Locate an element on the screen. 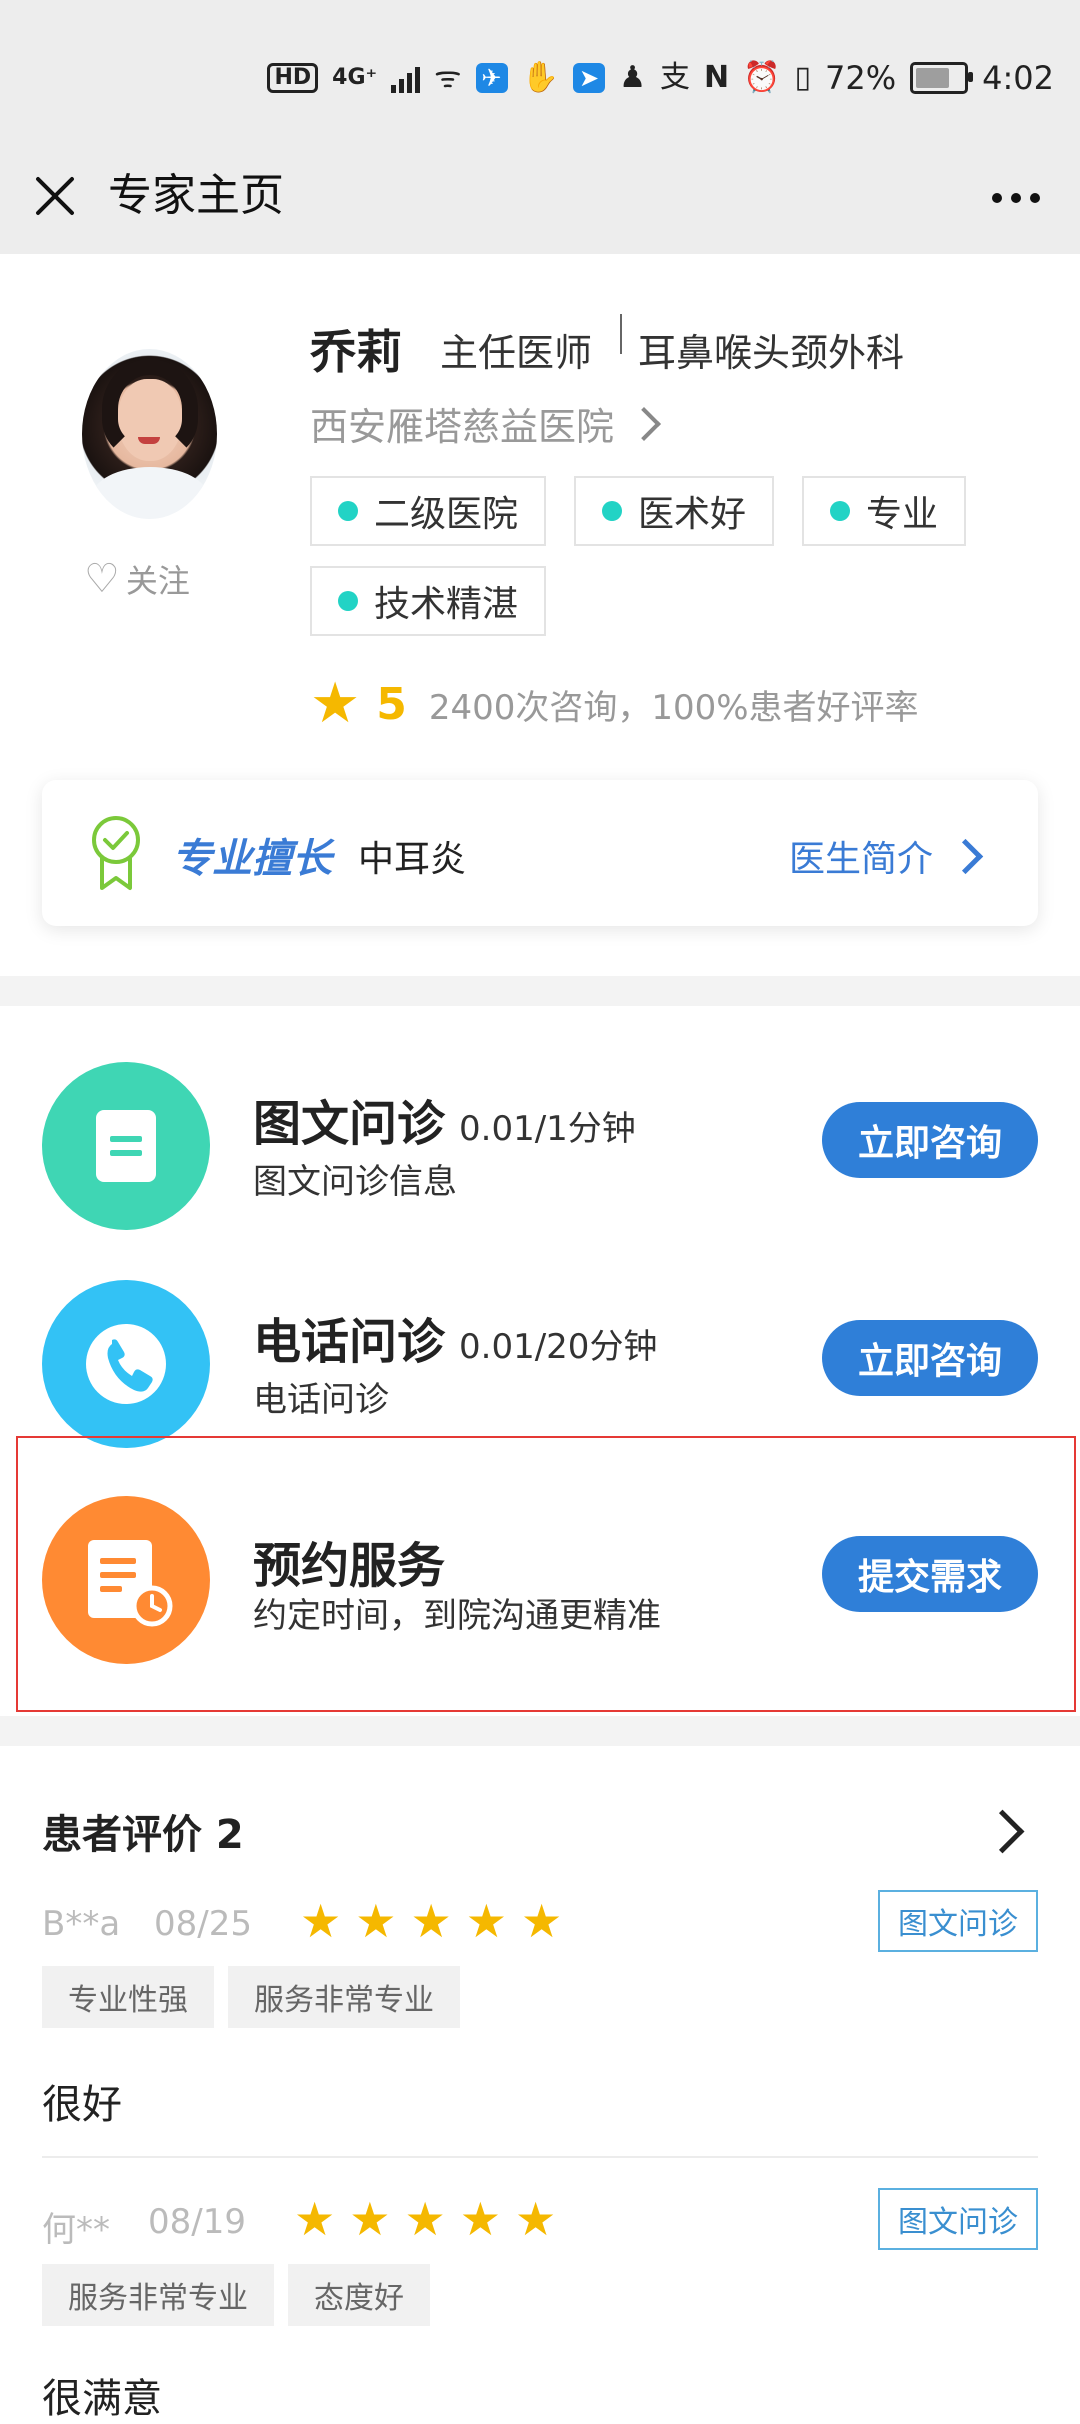  rating-score: 5 is located at coordinates (391, 704).